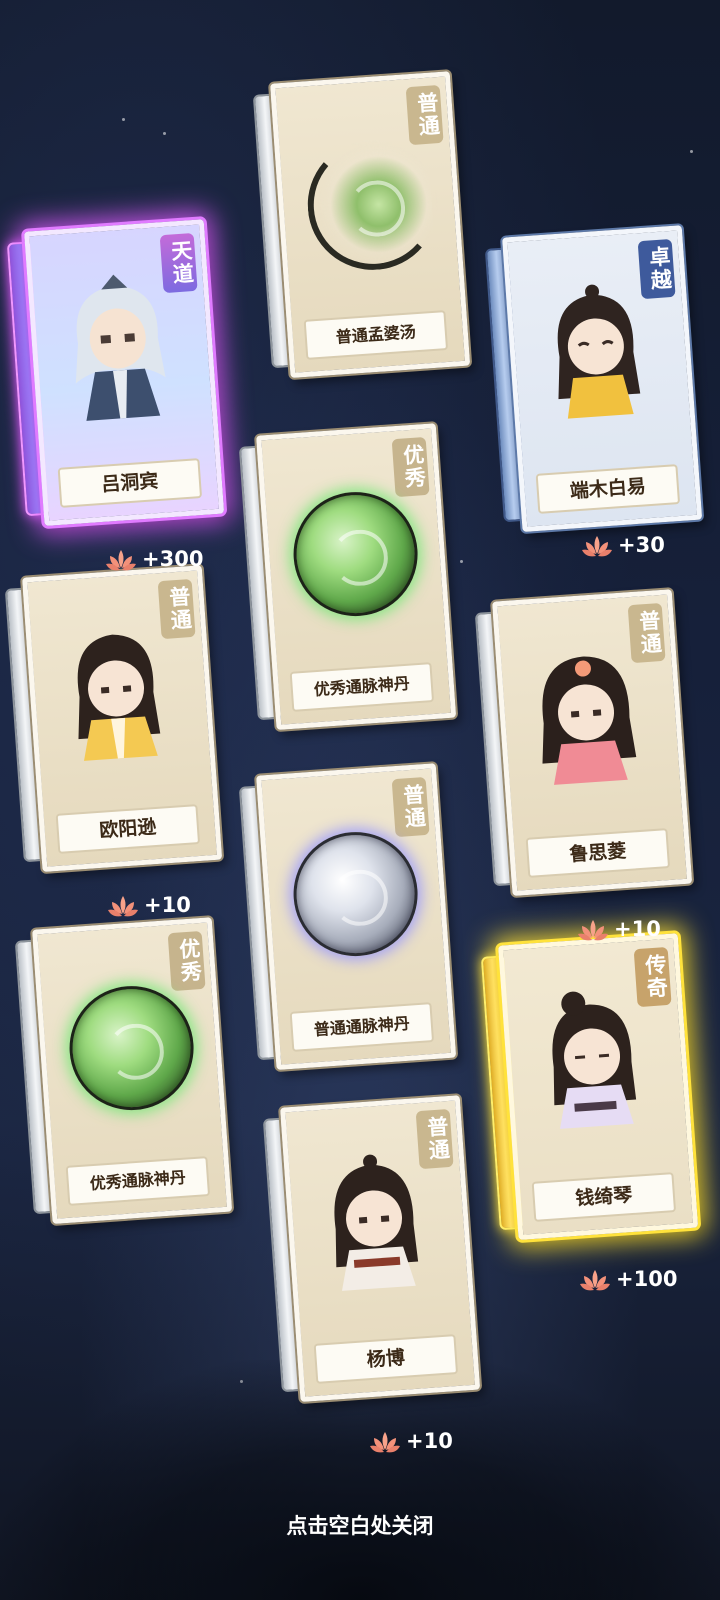 This screenshot has width=720, height=1600. I want to click on card-lu-siling: 普通 鲁思菱, so click(583, 743).